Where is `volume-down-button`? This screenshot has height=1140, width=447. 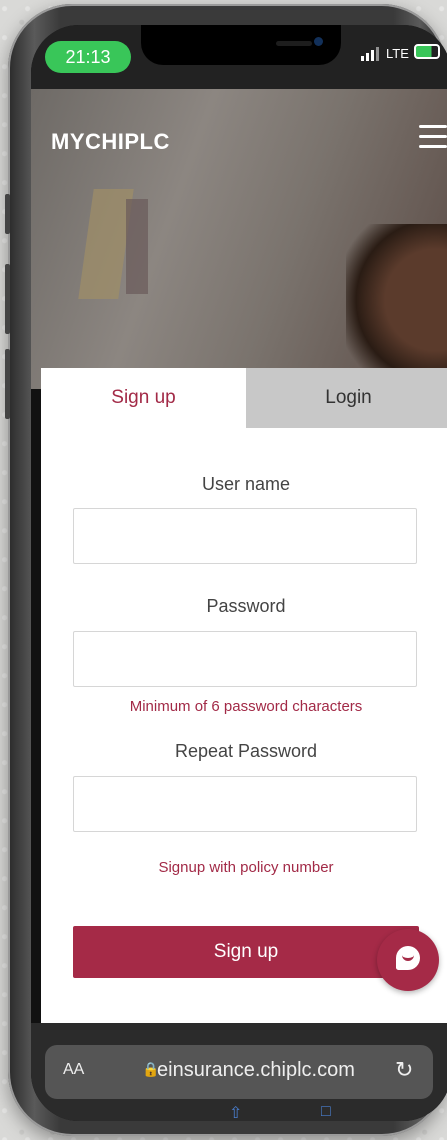
volume-down-button is located at coordinates (7, 384).